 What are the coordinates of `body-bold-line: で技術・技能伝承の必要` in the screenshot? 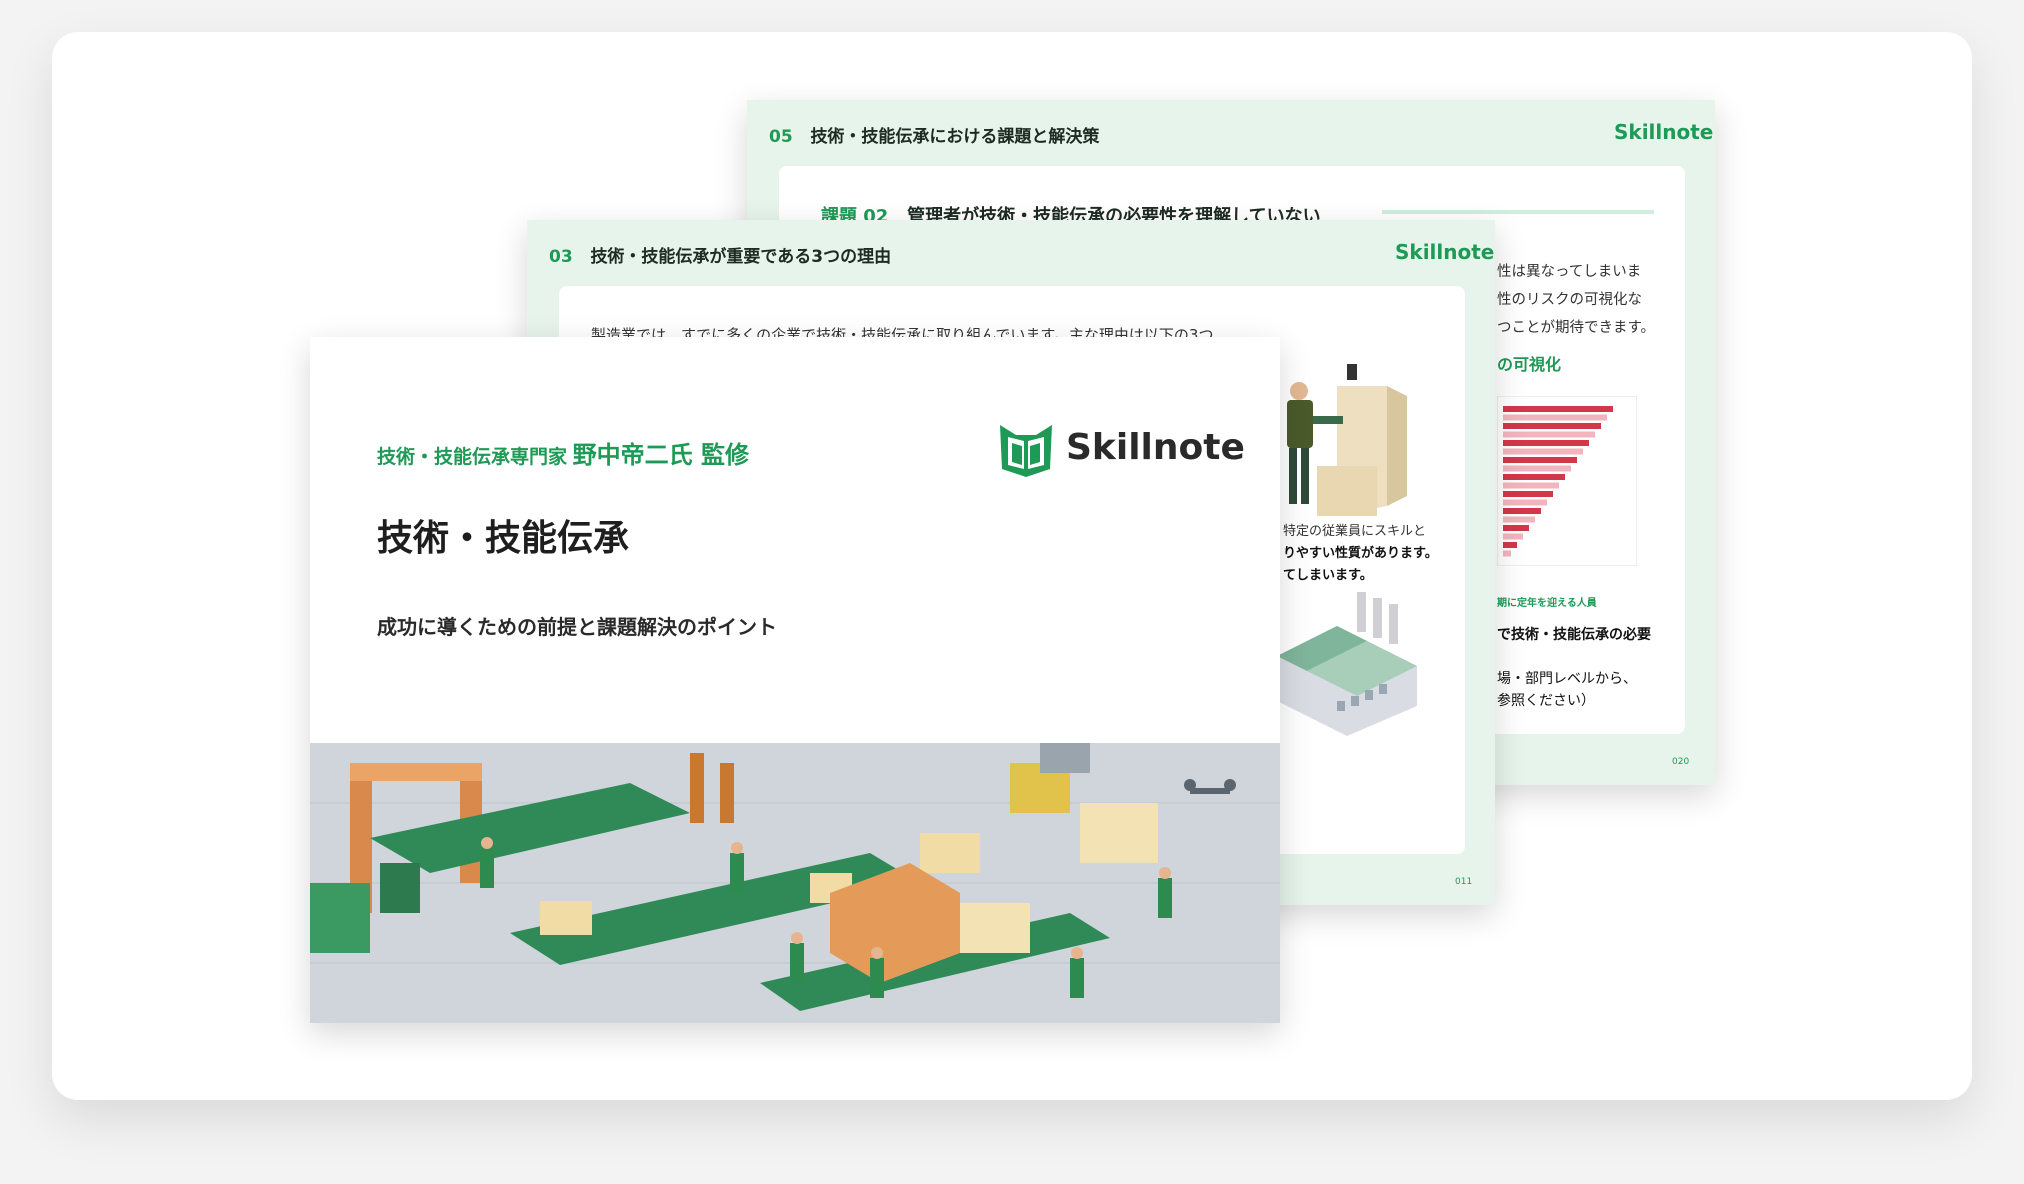 It's located at (1574, 635).